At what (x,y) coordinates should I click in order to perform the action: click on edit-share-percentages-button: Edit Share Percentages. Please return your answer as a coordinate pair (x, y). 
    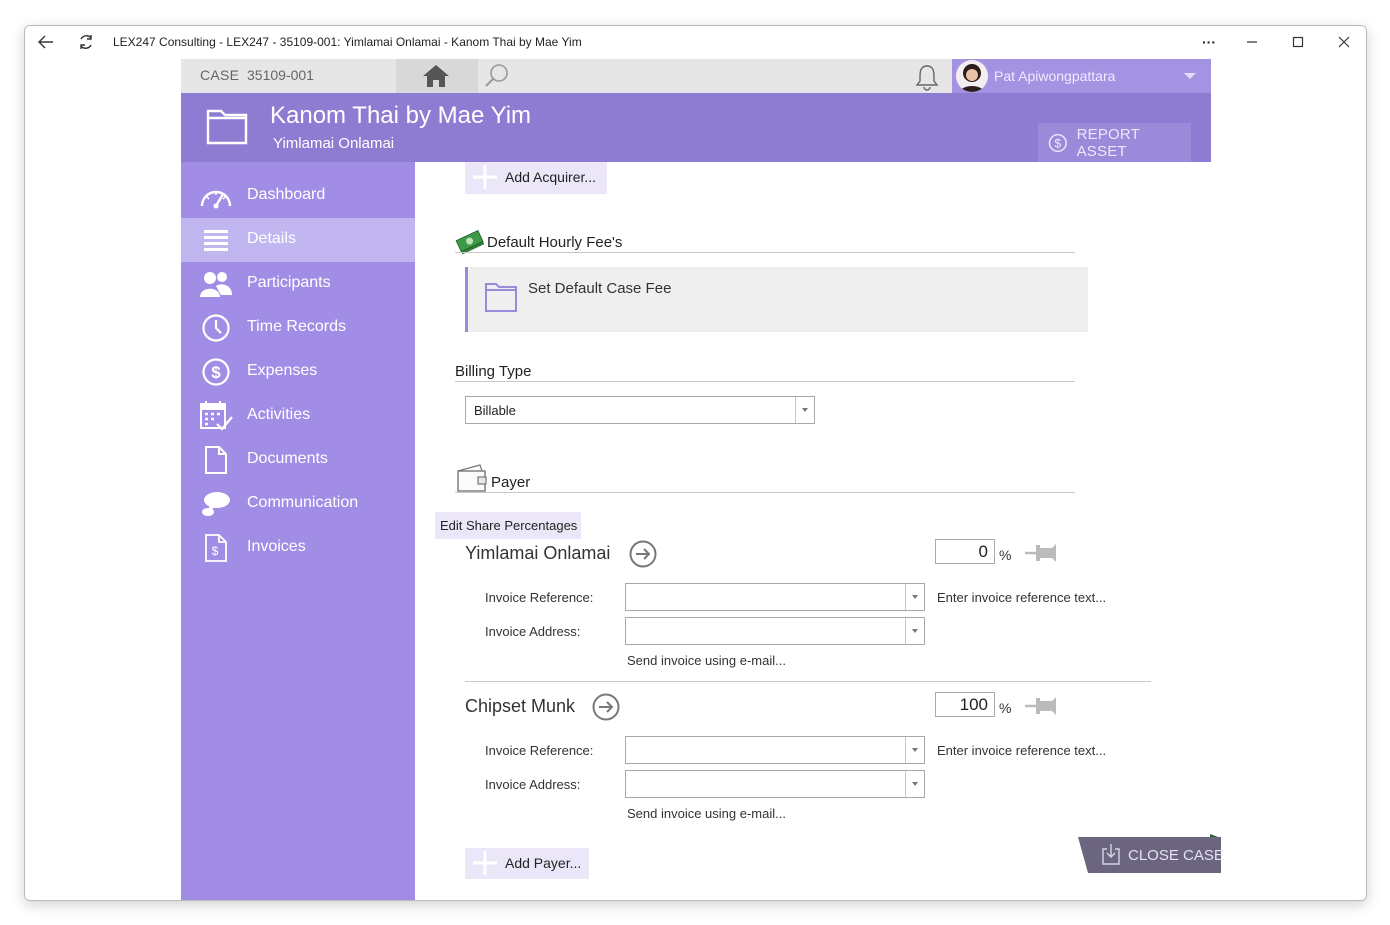
    Looking at the image, I should click on (508, 525).